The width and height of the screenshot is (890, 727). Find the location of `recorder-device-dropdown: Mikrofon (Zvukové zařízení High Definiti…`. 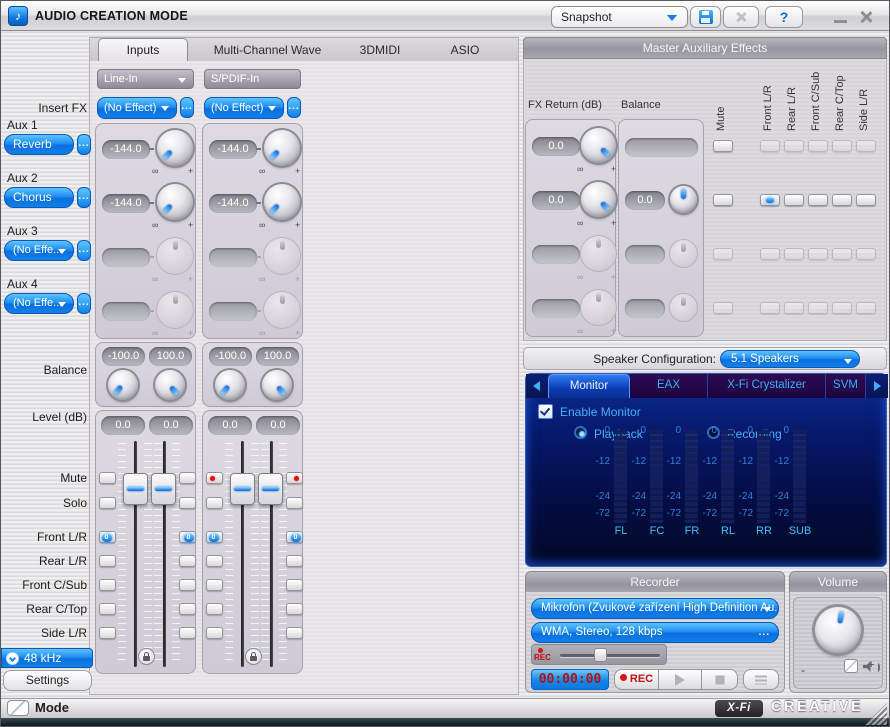

recorder-device-dropdown: Mikrofon (Zvukové zařízení High Definiti… is located at coordinates (655, 608).